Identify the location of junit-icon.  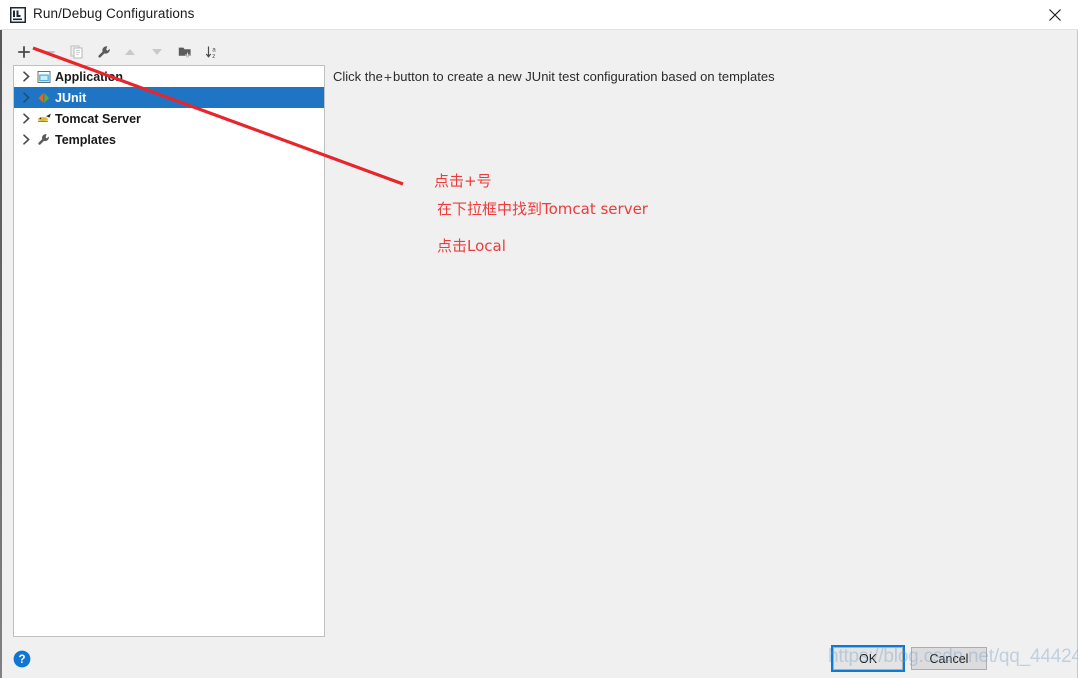
(44, 98).